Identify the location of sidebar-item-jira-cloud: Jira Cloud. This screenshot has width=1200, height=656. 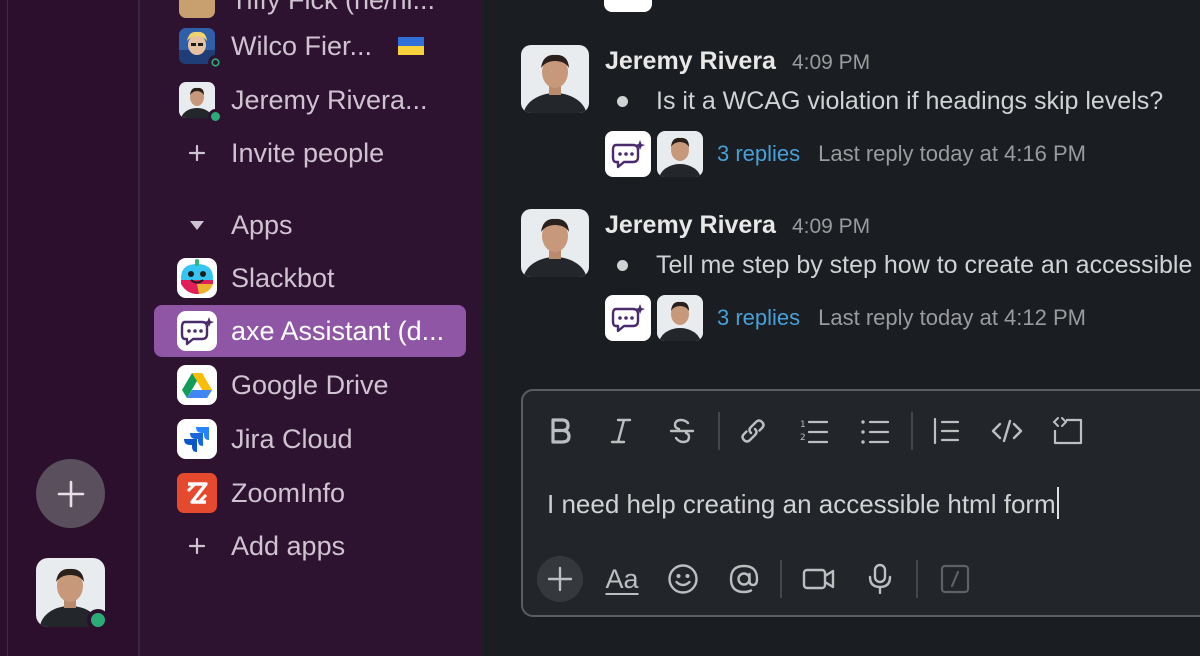
(310, 439).